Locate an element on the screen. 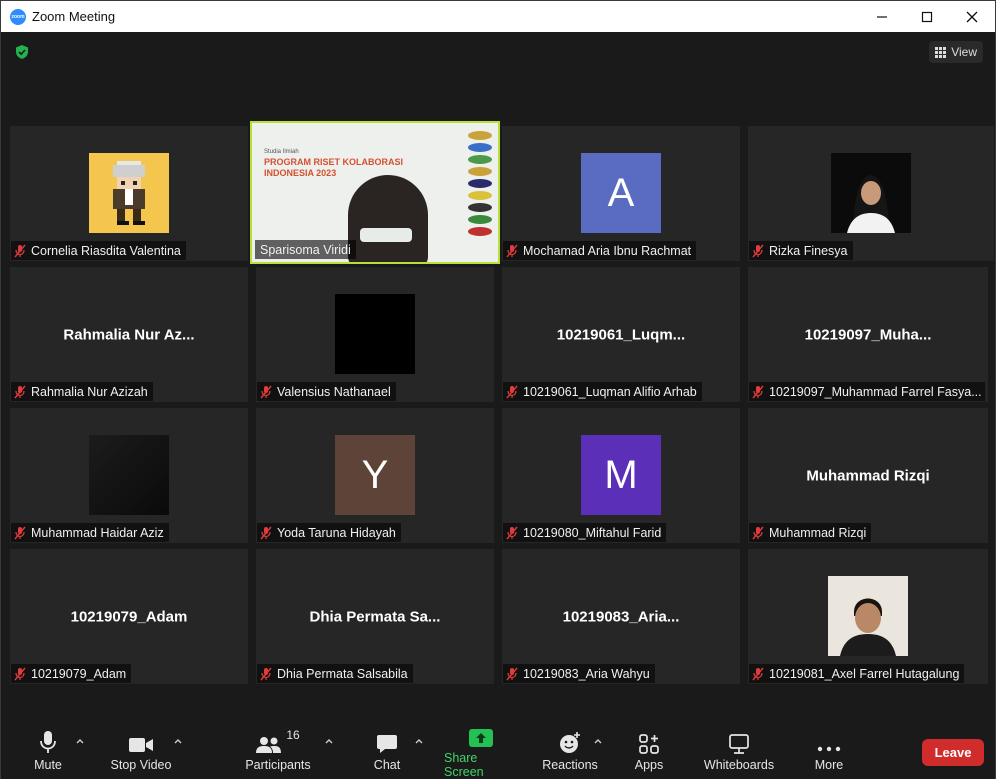 The image size is (996, 779). leave-meeting-button: Leave is located at coordinates (953, 752).